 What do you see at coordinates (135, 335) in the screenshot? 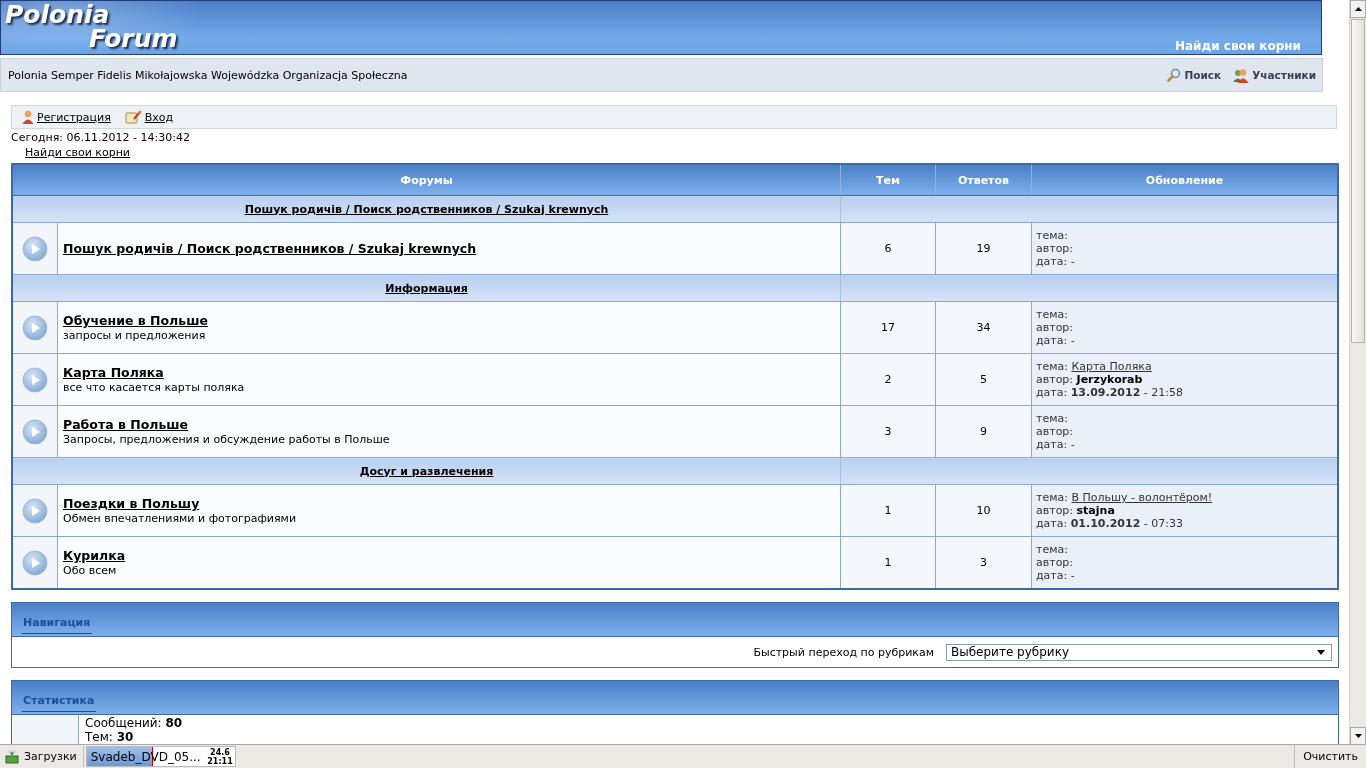
I see `forum-description: запросы и предложения` at bounding box center [135, 335].